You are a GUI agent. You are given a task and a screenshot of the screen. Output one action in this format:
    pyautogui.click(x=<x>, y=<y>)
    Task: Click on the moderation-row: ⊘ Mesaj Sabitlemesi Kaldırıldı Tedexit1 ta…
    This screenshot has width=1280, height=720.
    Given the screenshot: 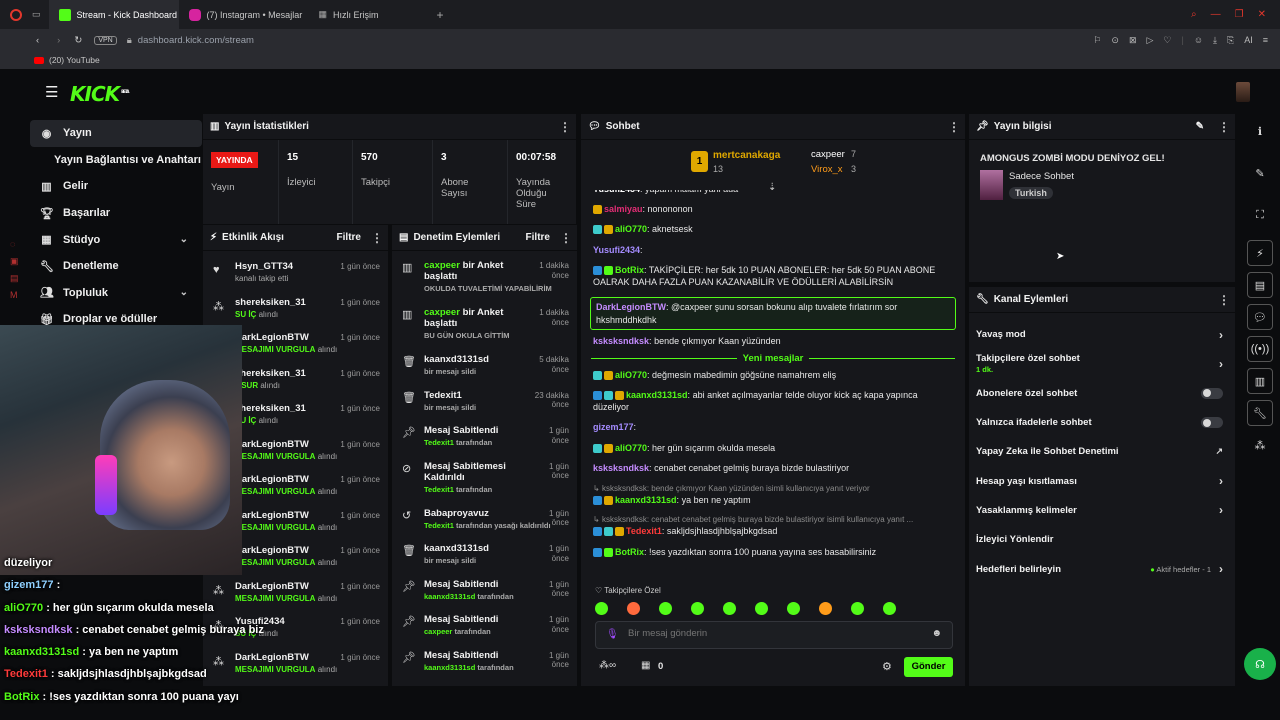 What is the action you would take?
    pyautogui.click(x=484, y=479)
    